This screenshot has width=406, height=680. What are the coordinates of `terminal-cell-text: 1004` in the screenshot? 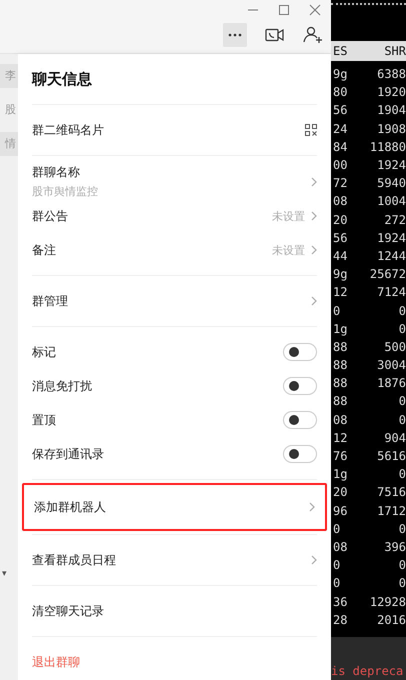 It's located at (391, 201).